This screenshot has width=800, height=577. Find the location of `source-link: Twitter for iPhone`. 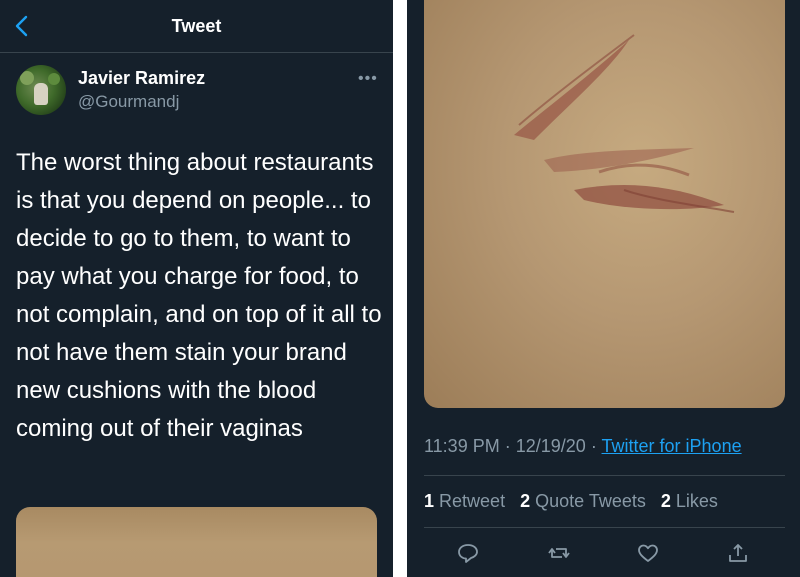

source-link: Twitter for iPhone is located at coordinates (672, 446).